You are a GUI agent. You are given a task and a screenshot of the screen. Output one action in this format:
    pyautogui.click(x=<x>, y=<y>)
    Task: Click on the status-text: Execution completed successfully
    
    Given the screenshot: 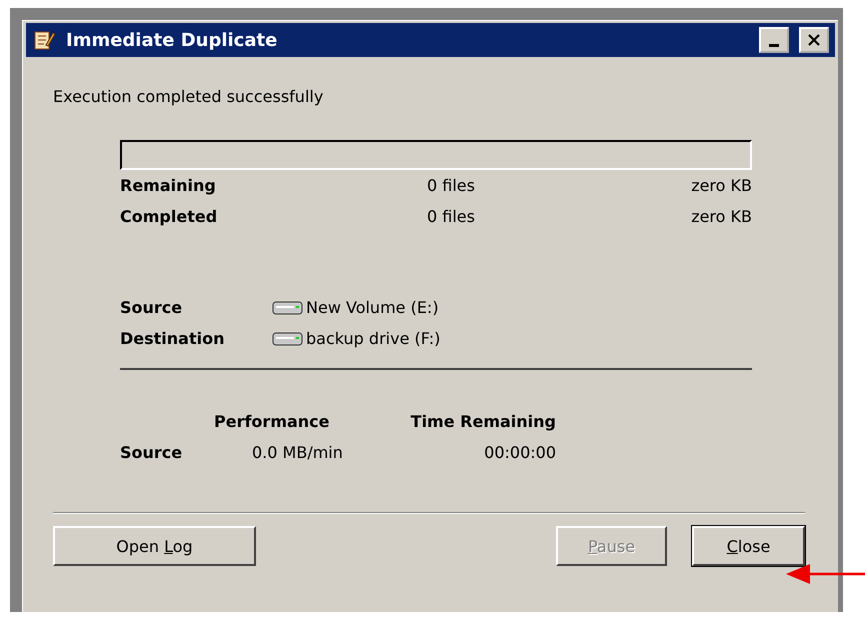 What is the action you would take?
    pyautogui.click(x=188, y=96)
    